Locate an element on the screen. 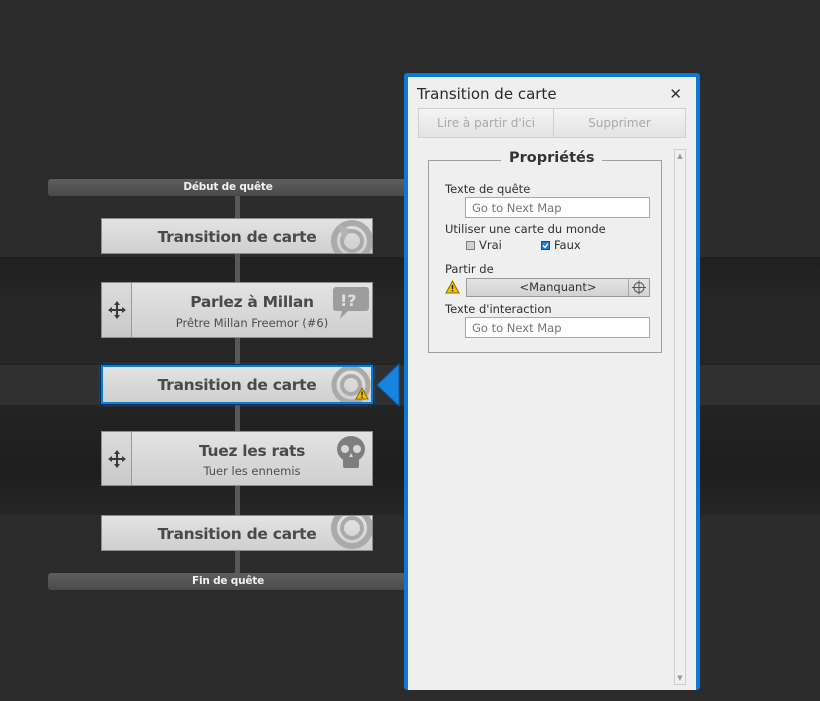 The width and height of the screenshot is (820, 701). world-map-true-checkbox is located at coordinates (470, 245).